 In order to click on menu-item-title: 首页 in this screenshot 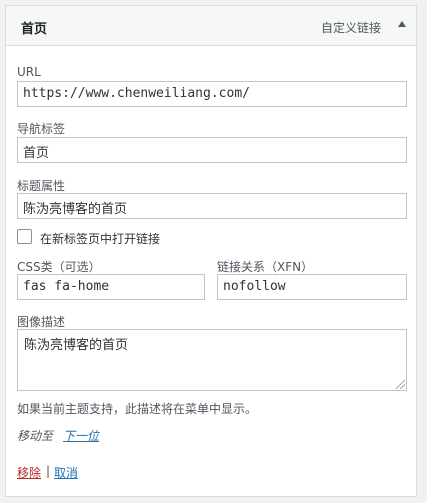, I will do `click(34, 29)`.